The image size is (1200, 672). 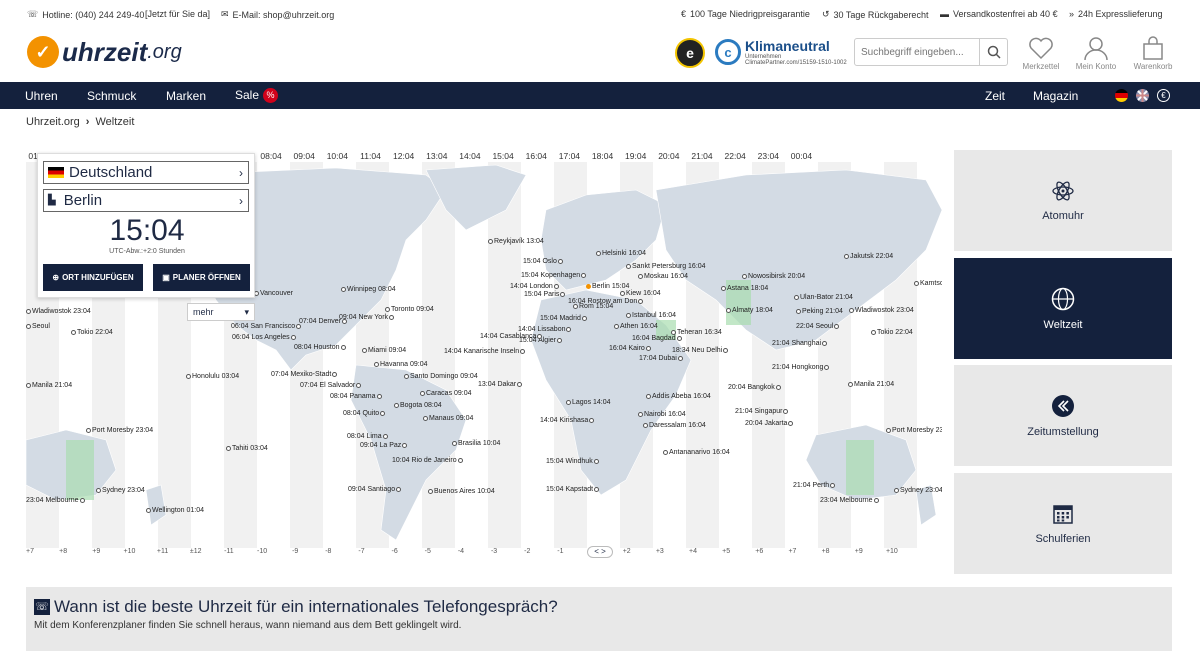 I want to click on breadcrumb-home: Uhrzeit.org, so click(x=53, y=122).